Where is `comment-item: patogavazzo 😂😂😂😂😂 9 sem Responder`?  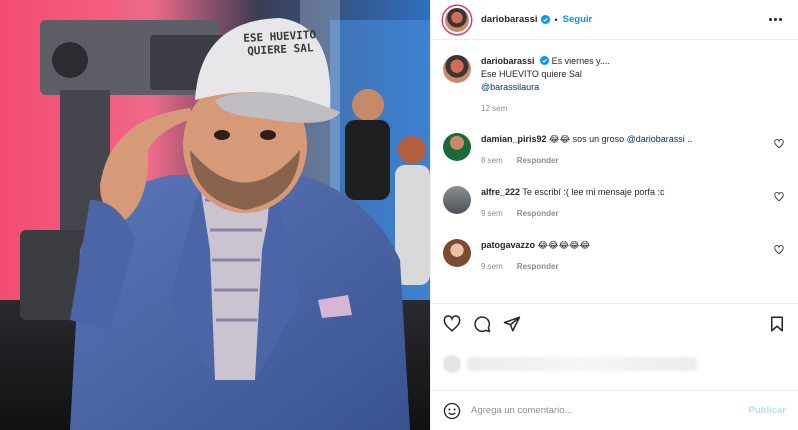
comment-item: patogavazzo 😂😂😂😂😂 9 sem Responder is located at coordinates (614, 256).